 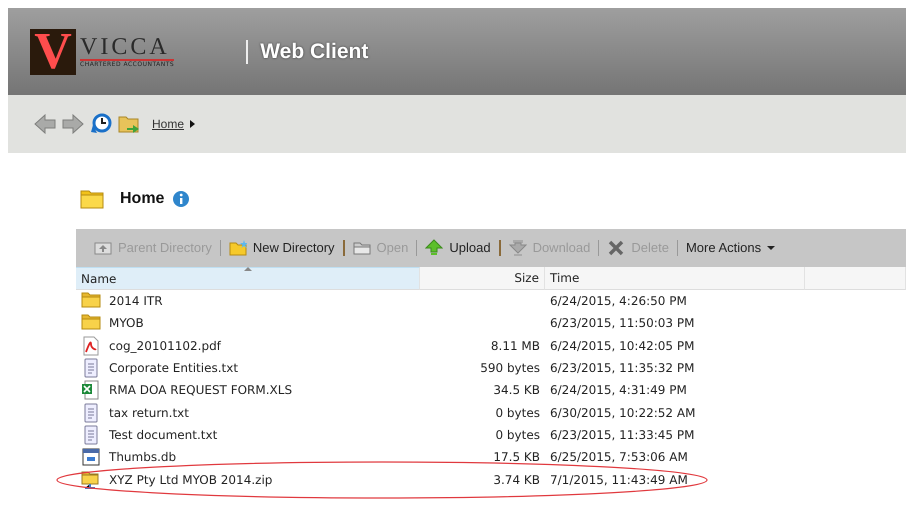 What do you see at coordinates (149, 413) in the screenshot?
I see `file-name: tax return.txt` at bounding box center [149, 413].